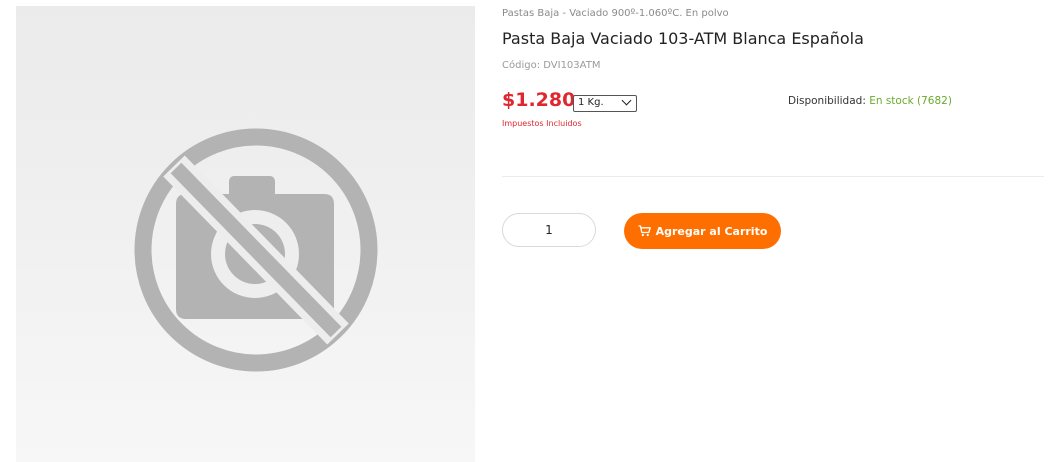 Image resolution: width=1048 pixels, height=462 pixels. Describe the element at coordinates (521, 65) in the screenshot. I see `sku-label: Código:` at that location.